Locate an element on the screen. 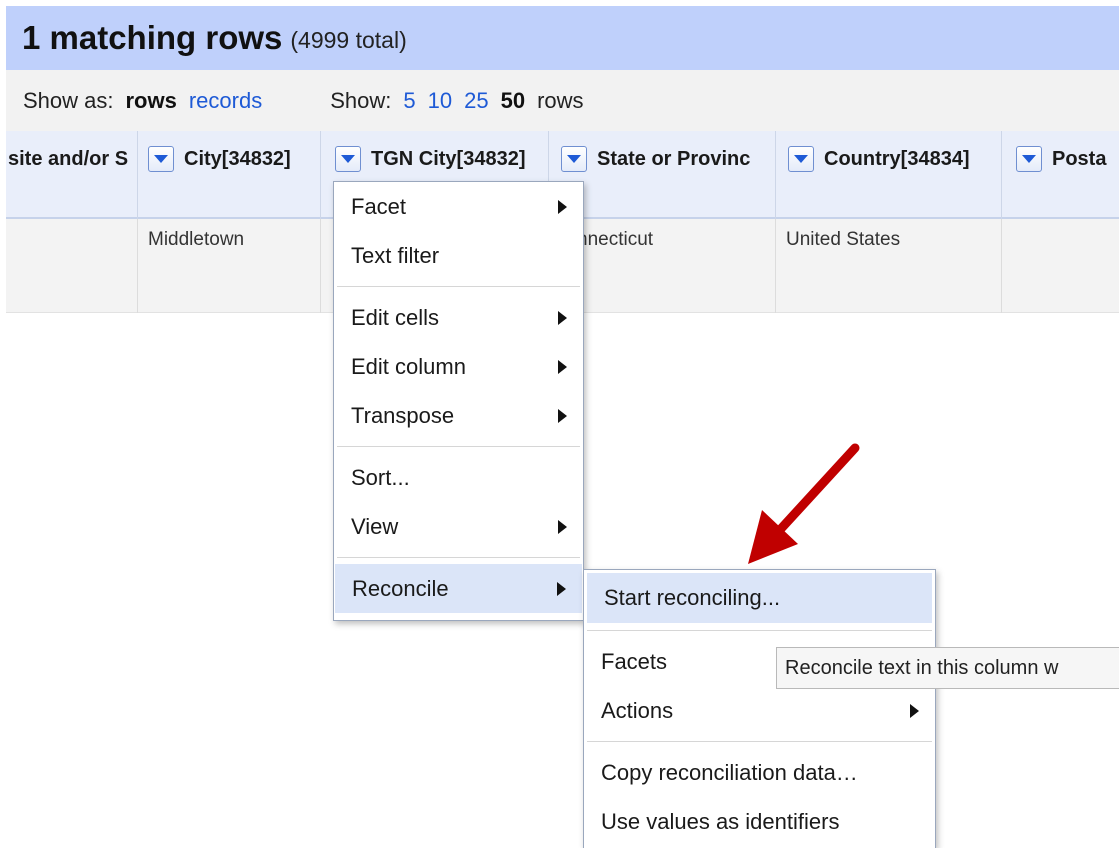  menu-item-edit-cells: Edit cells is located at coordinates (458, 317).